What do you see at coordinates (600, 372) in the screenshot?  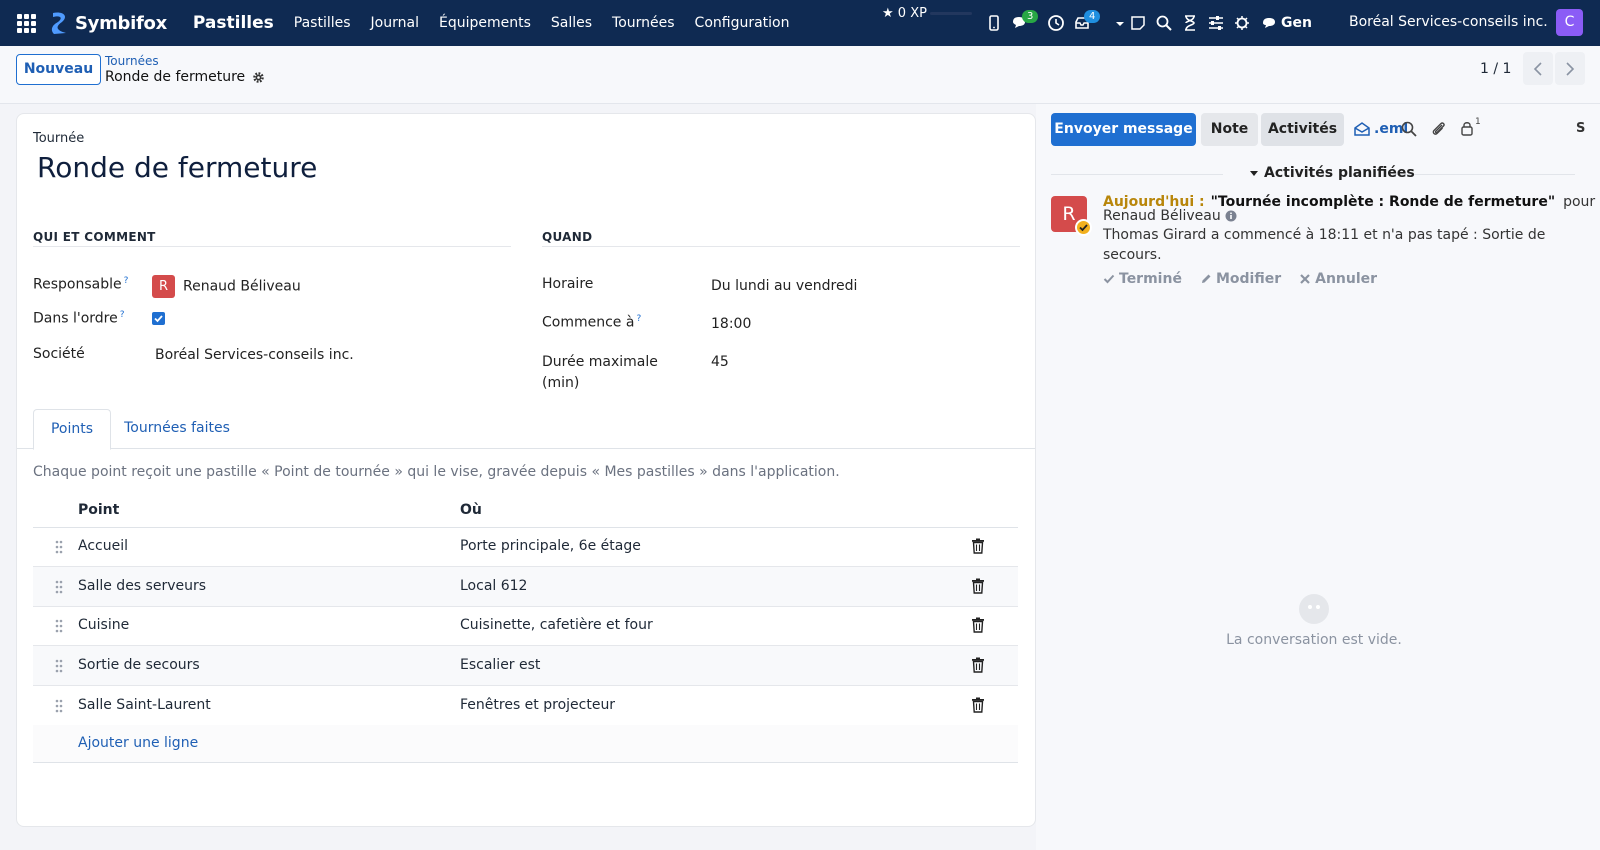 I see `duration-label: Durée maximale (min)` at bounding box center [600, 372].